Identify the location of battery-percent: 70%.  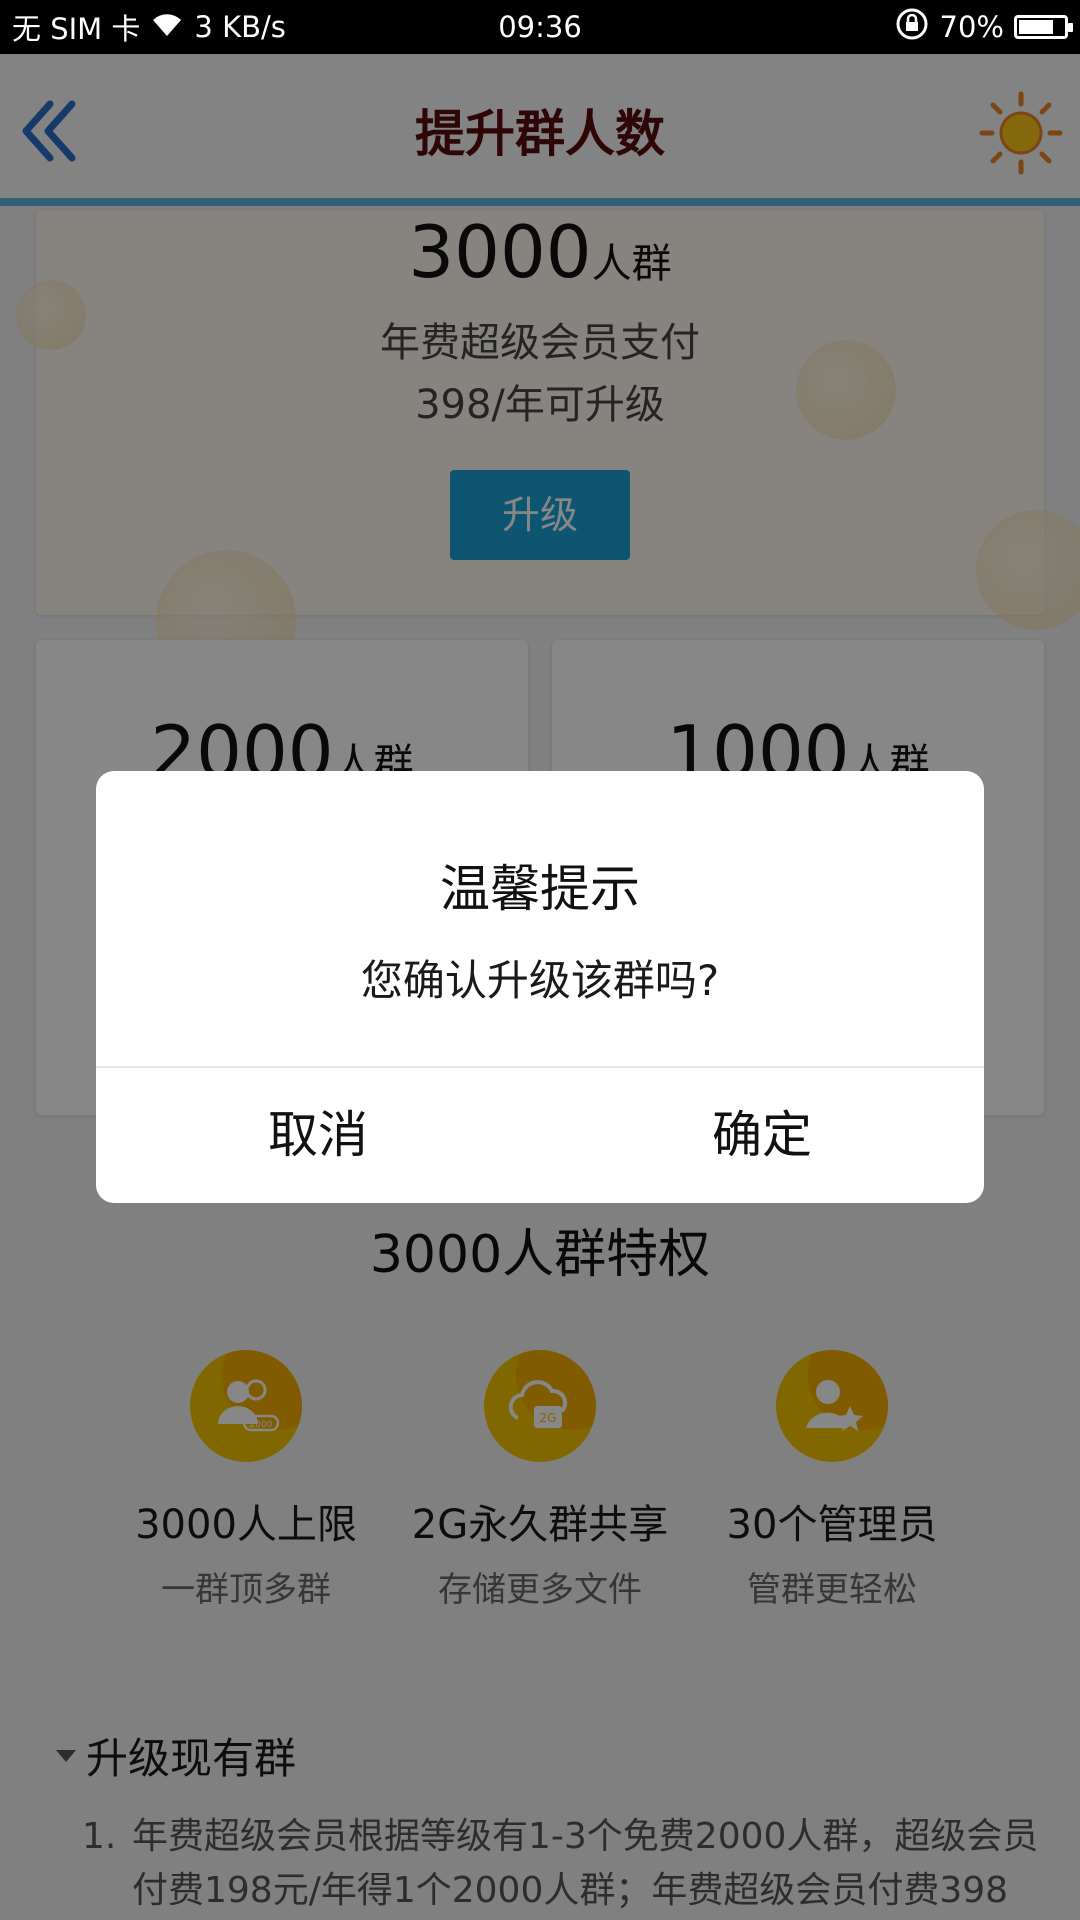
(971, 27).